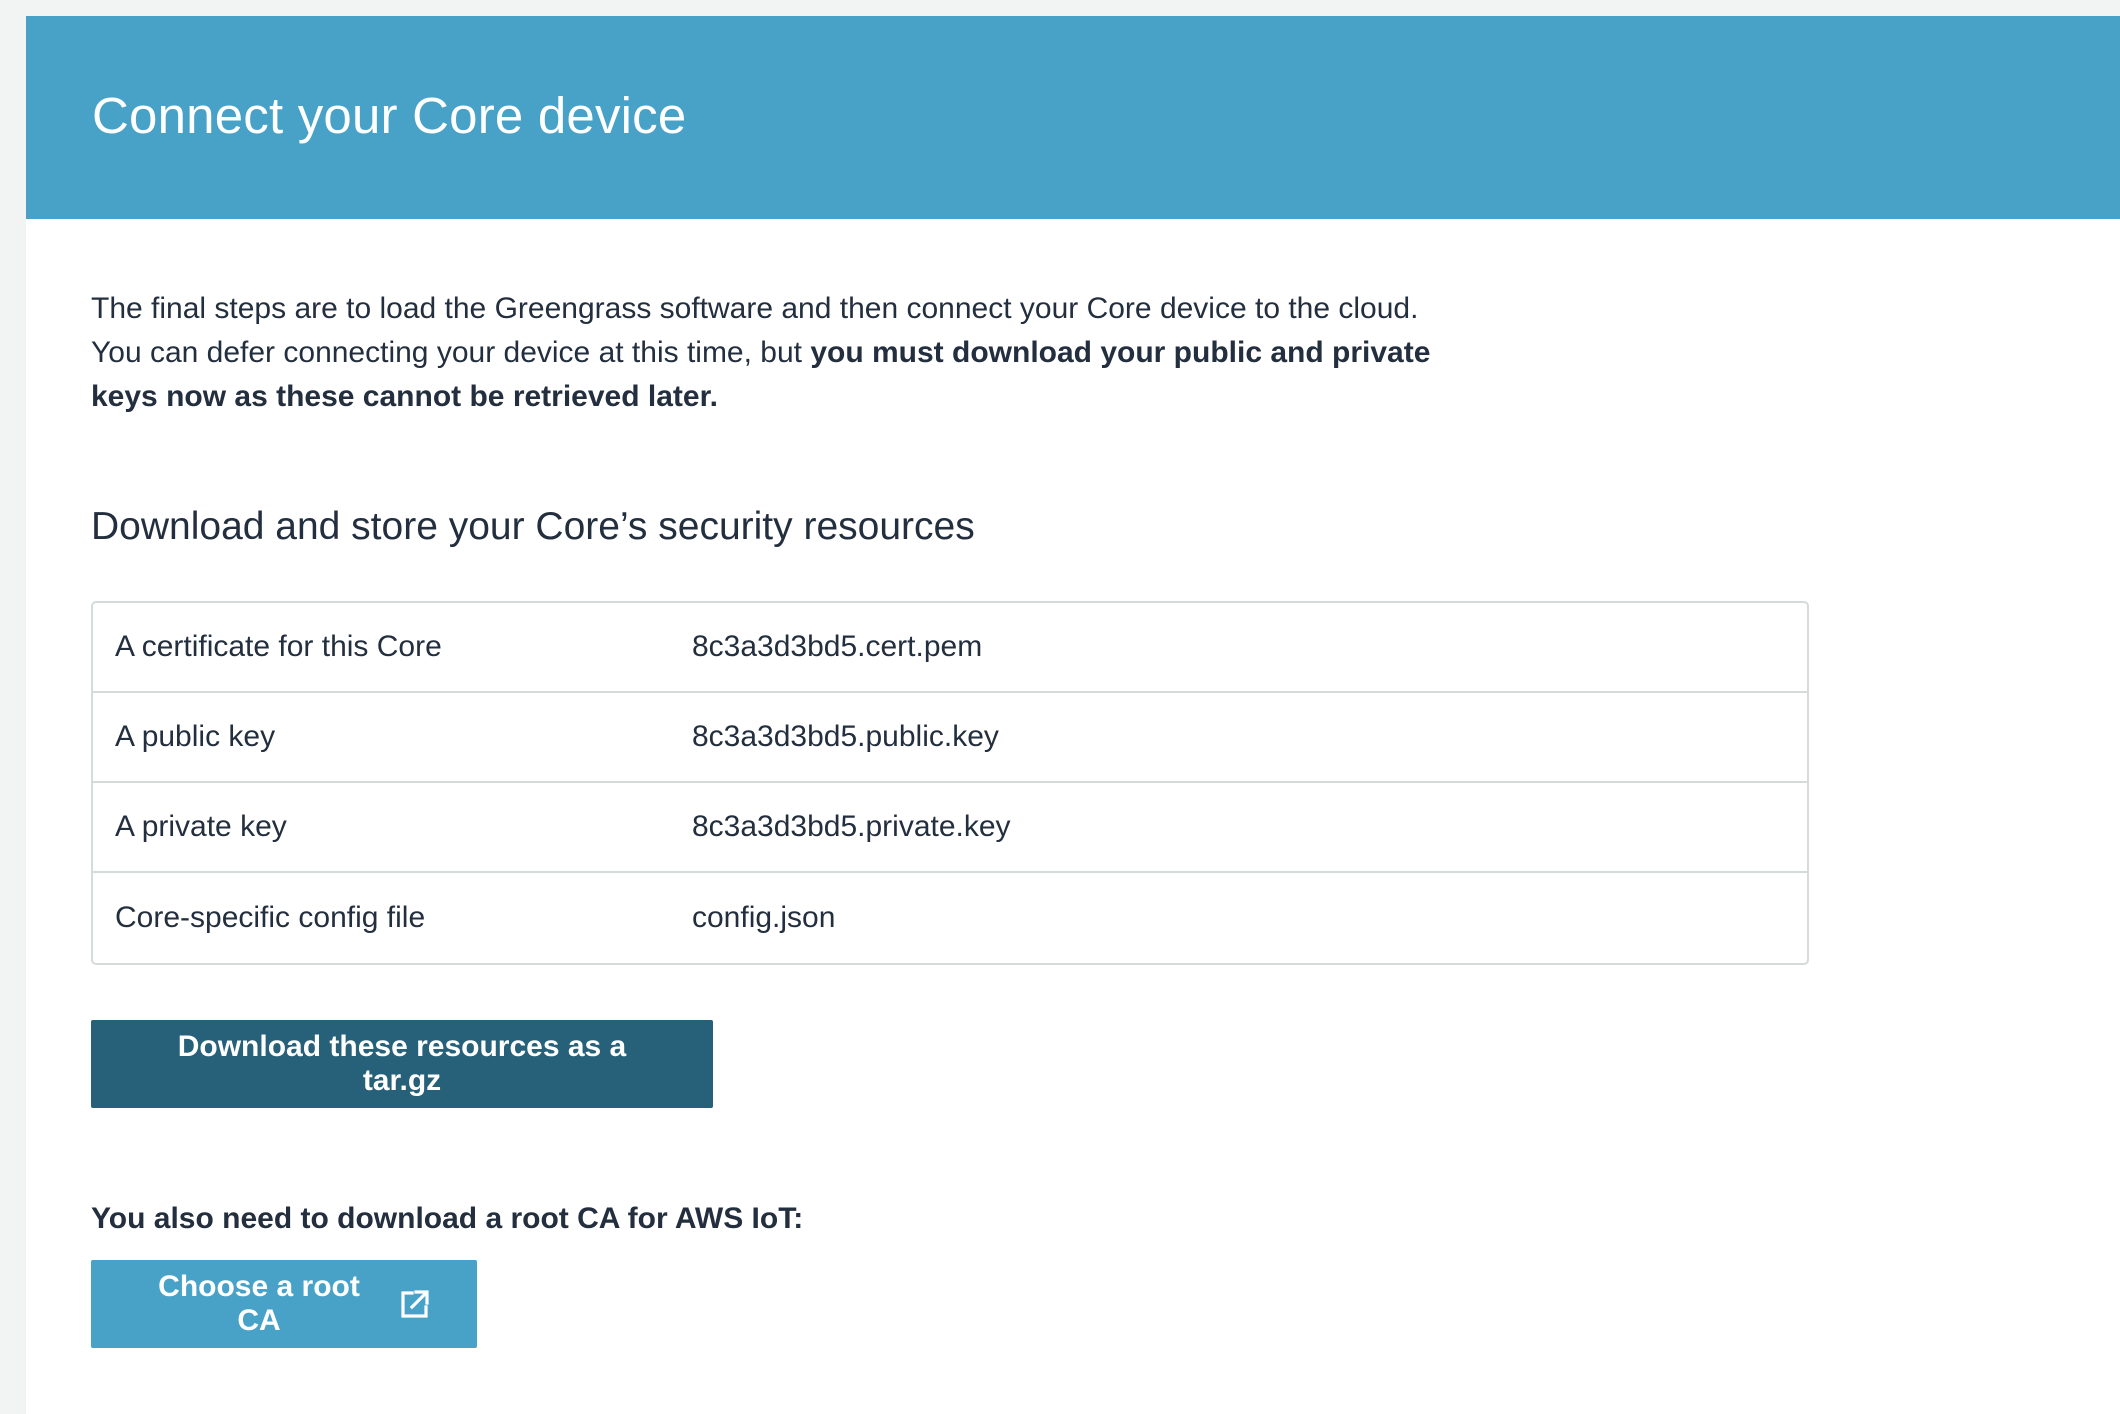  Describe the element at coordinates (415, 1304) in the screenshot. I see `external-link-icon` at that location.